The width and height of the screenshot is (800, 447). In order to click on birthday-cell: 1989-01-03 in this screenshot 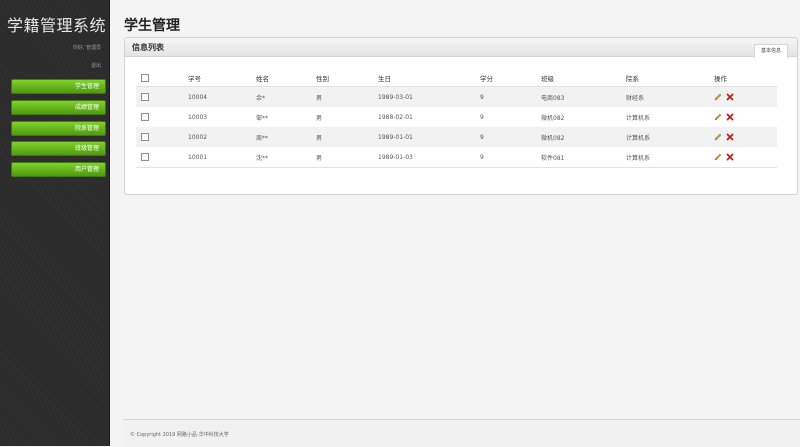, I will do `click(428, 157)`.